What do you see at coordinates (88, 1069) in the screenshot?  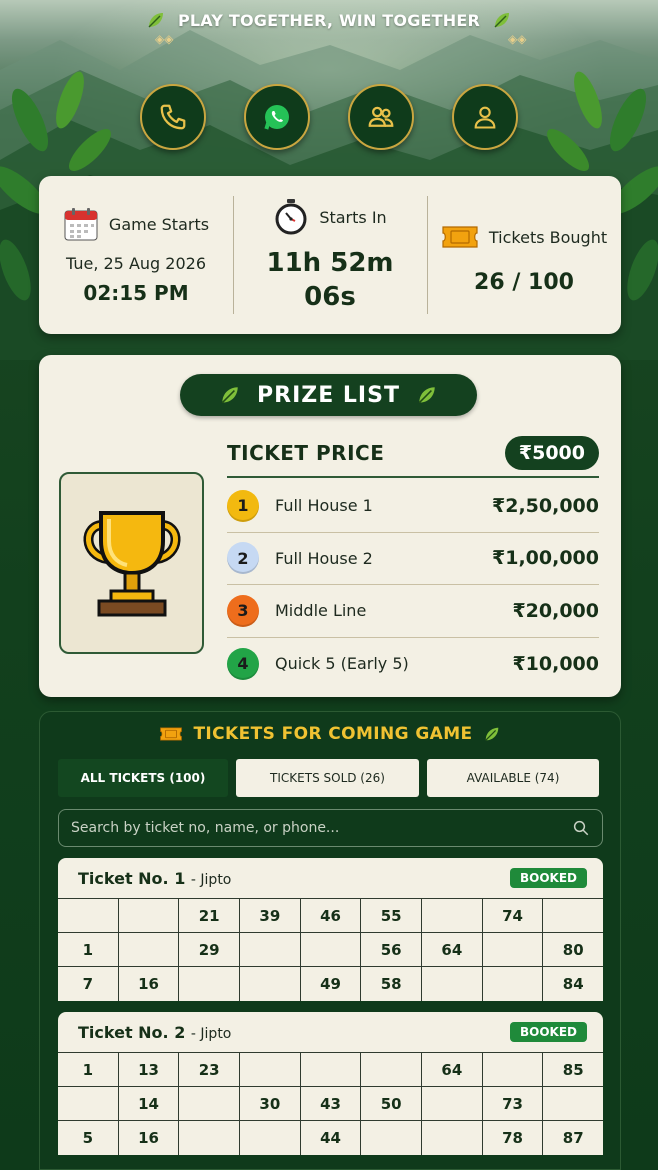 I see `ticket-cell: 1` at bounding box center [88, 1069].